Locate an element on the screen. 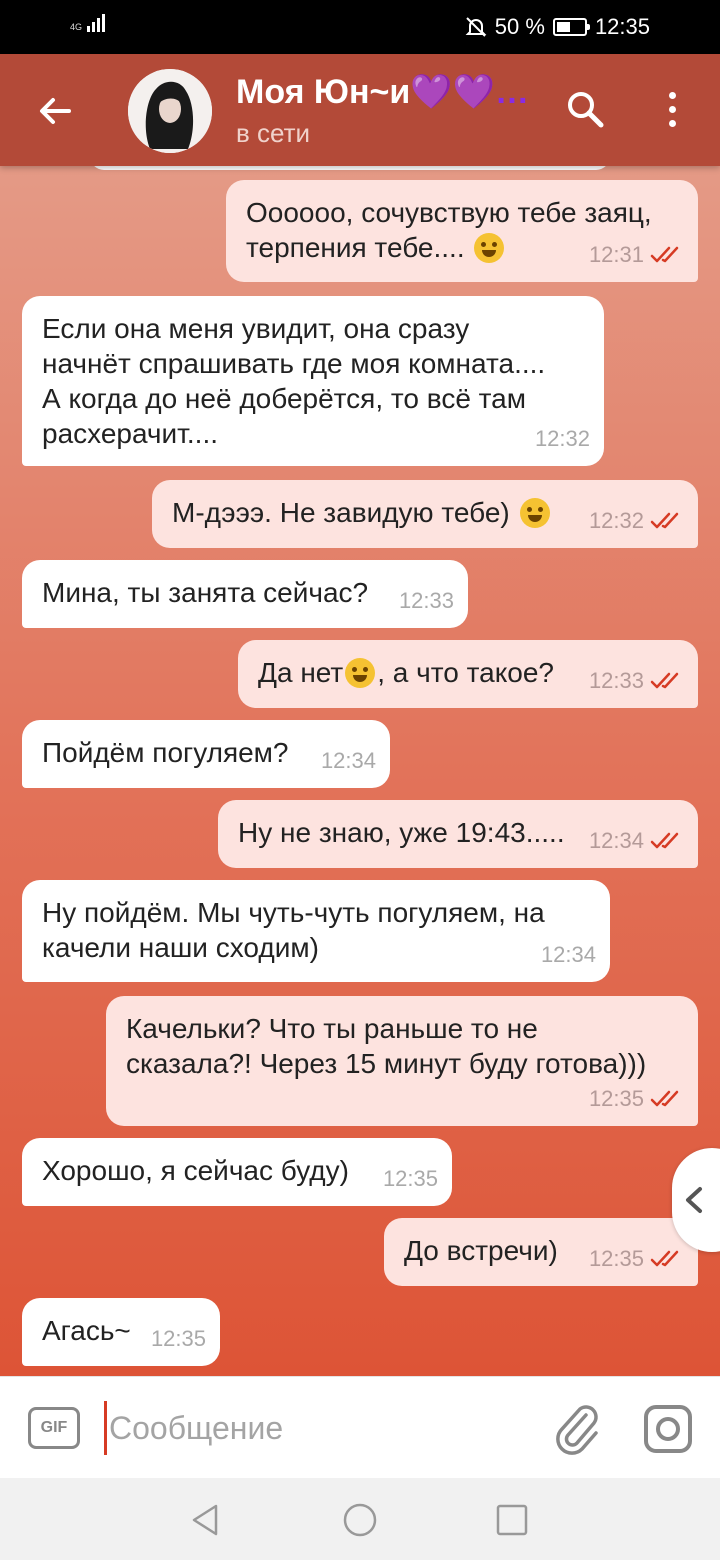 The image size is (720, 1560). chevron-left-icon is located at coordinates (694, 1200).